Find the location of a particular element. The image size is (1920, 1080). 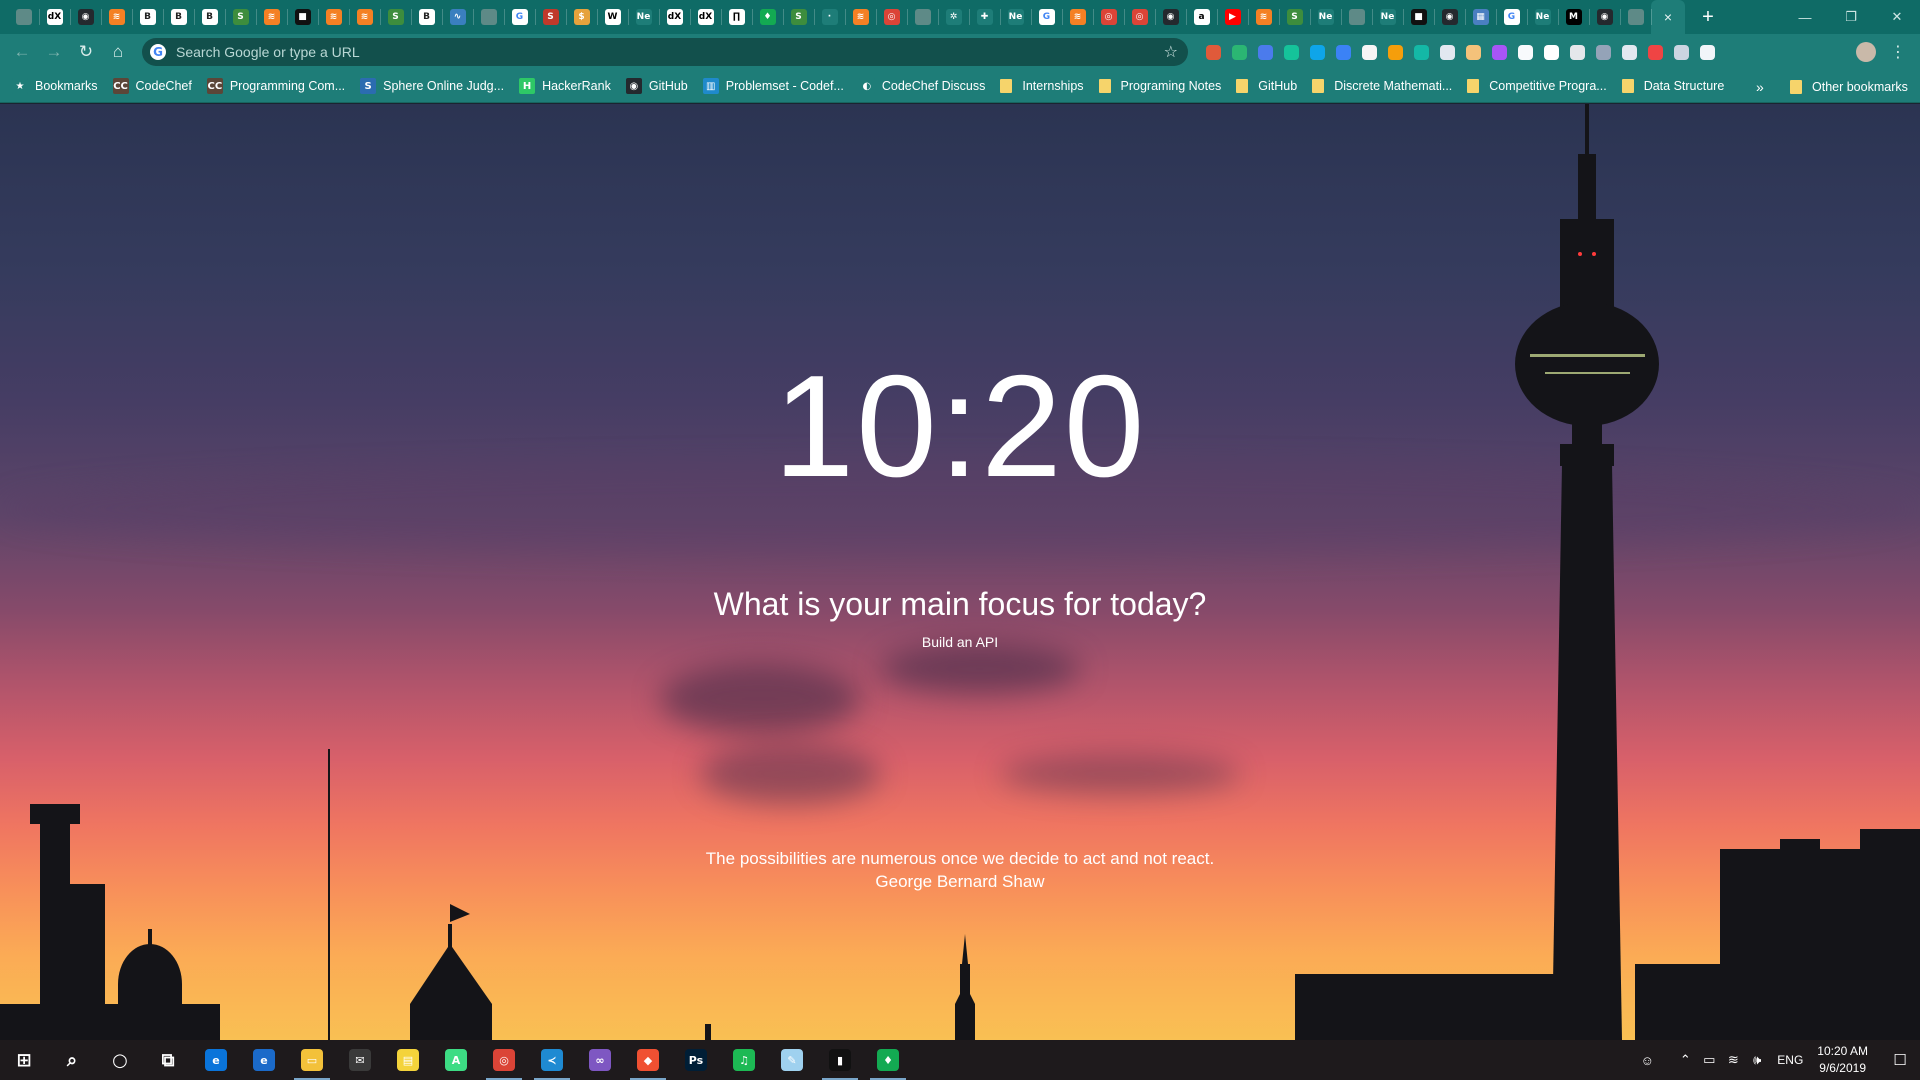

browser-tab: W is located at coordinates (612, 17).